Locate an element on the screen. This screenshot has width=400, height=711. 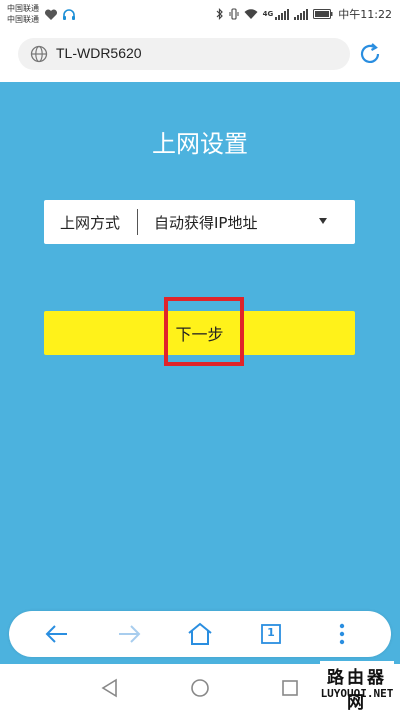
back-button is located at coordinates (57, 634).